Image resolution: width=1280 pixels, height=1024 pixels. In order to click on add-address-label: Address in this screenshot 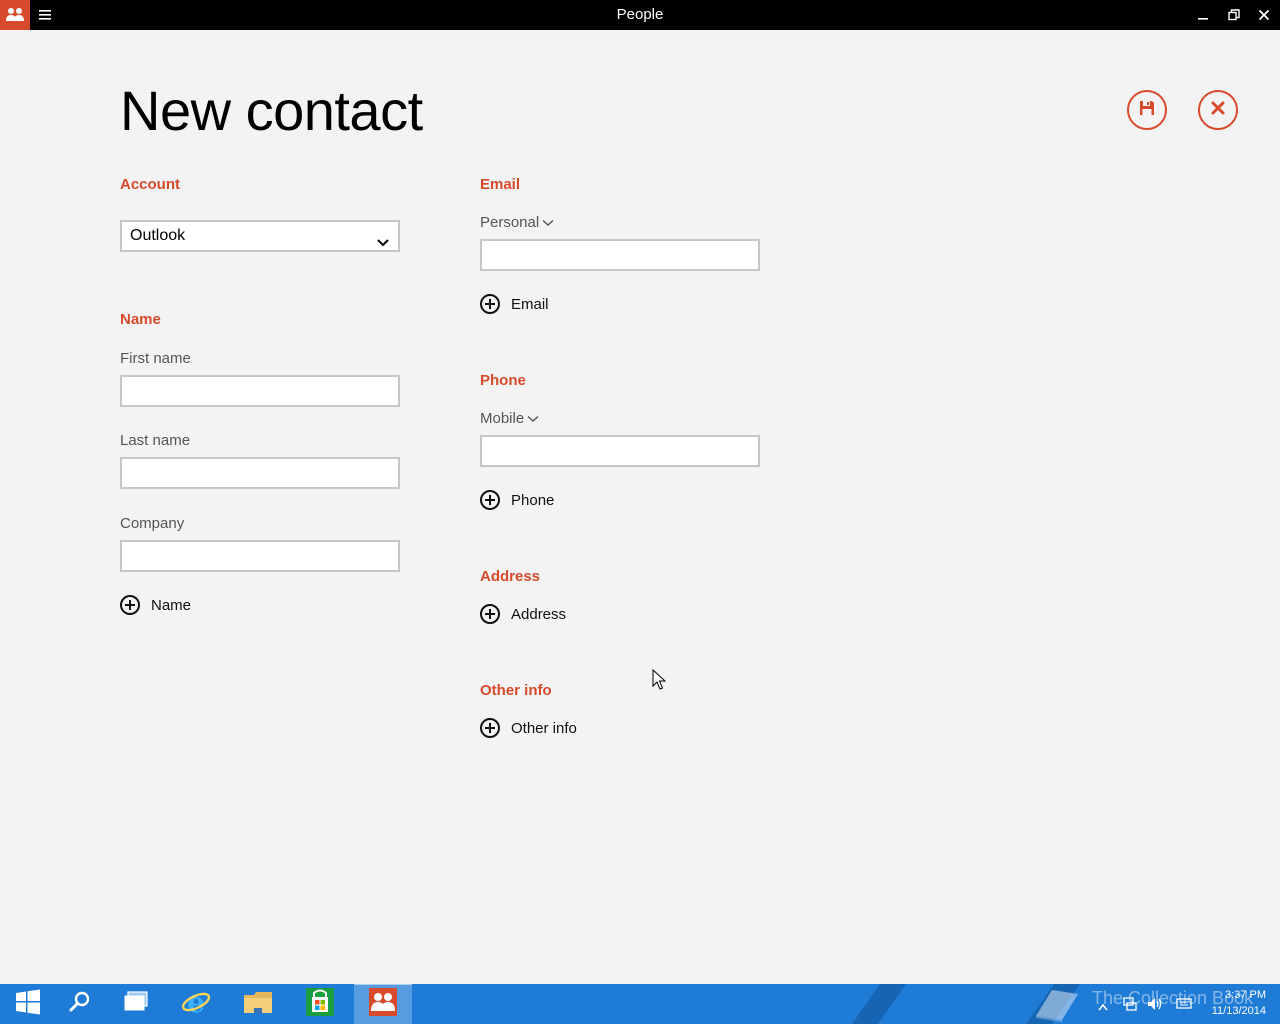, I will do `click(539, 614)`.